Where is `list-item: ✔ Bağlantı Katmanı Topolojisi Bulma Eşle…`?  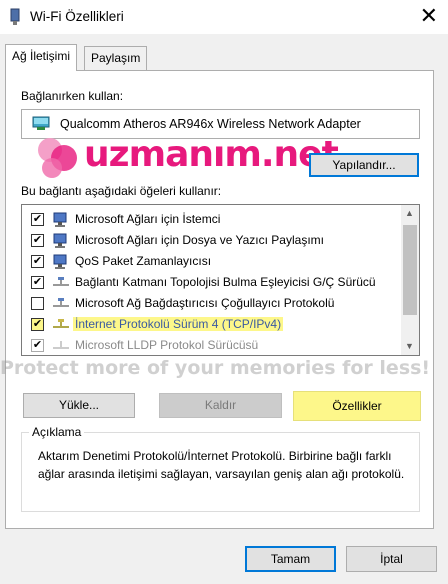
list-item: ✔ Bağlantı Katmanı Topolojisi Bulma Eşle… is located at coordinates (211, 282).